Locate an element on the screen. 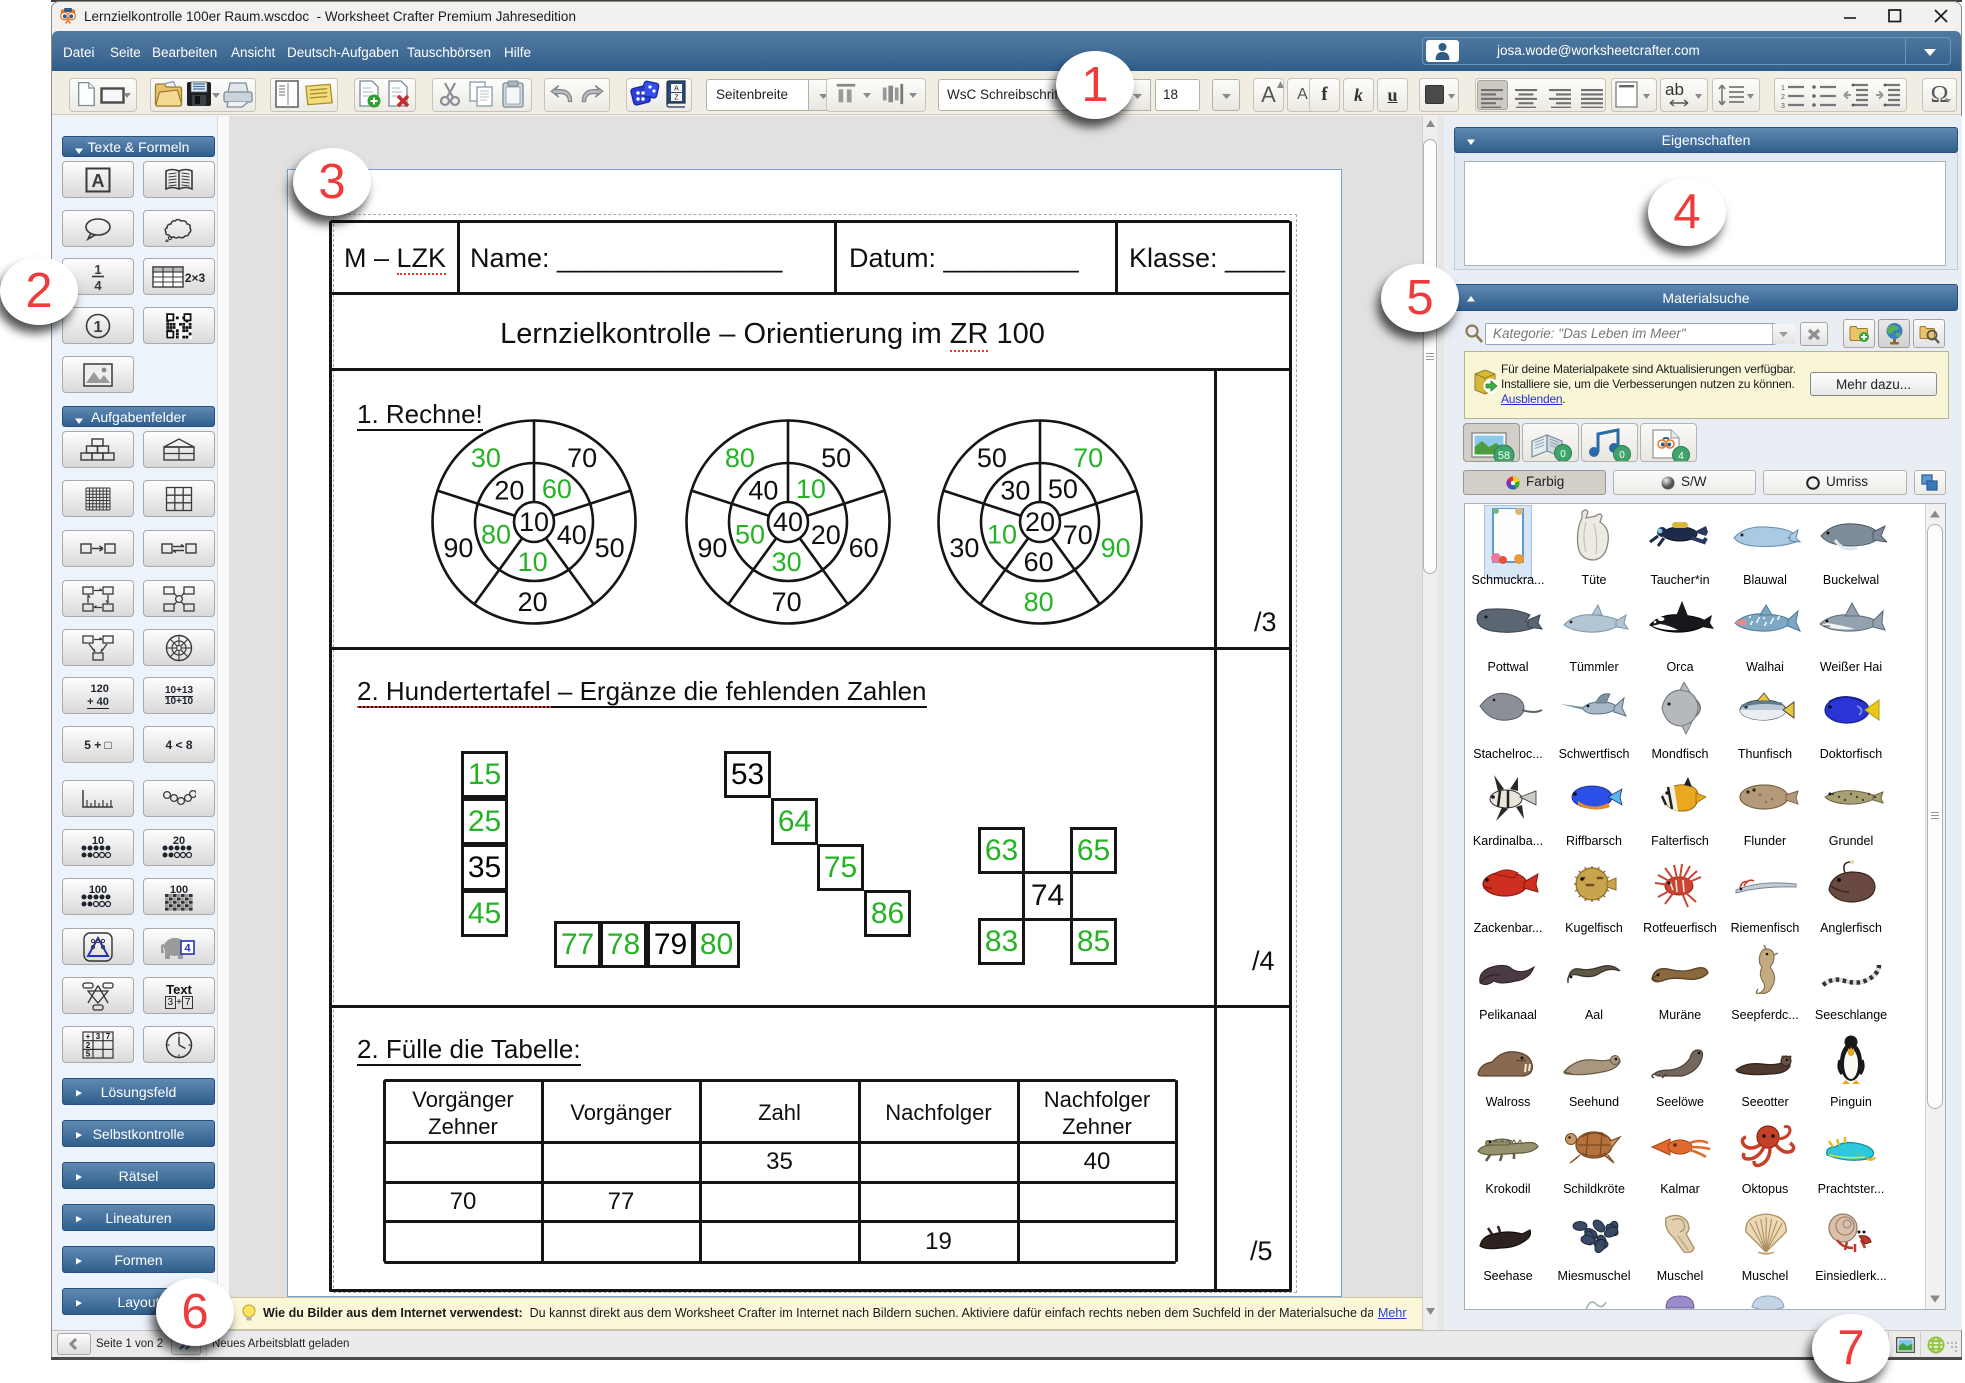 The height and width of the screenshot is (1383, 1965). svg-text: 100 is located at coordinates (98, 890).